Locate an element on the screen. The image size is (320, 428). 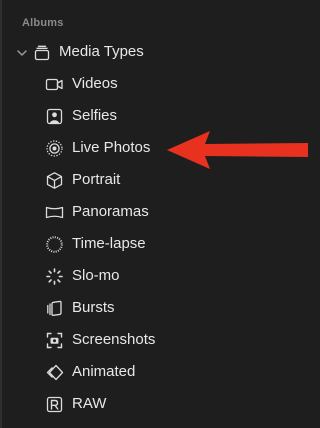
raw-icon is located at coordinates (54, 404).